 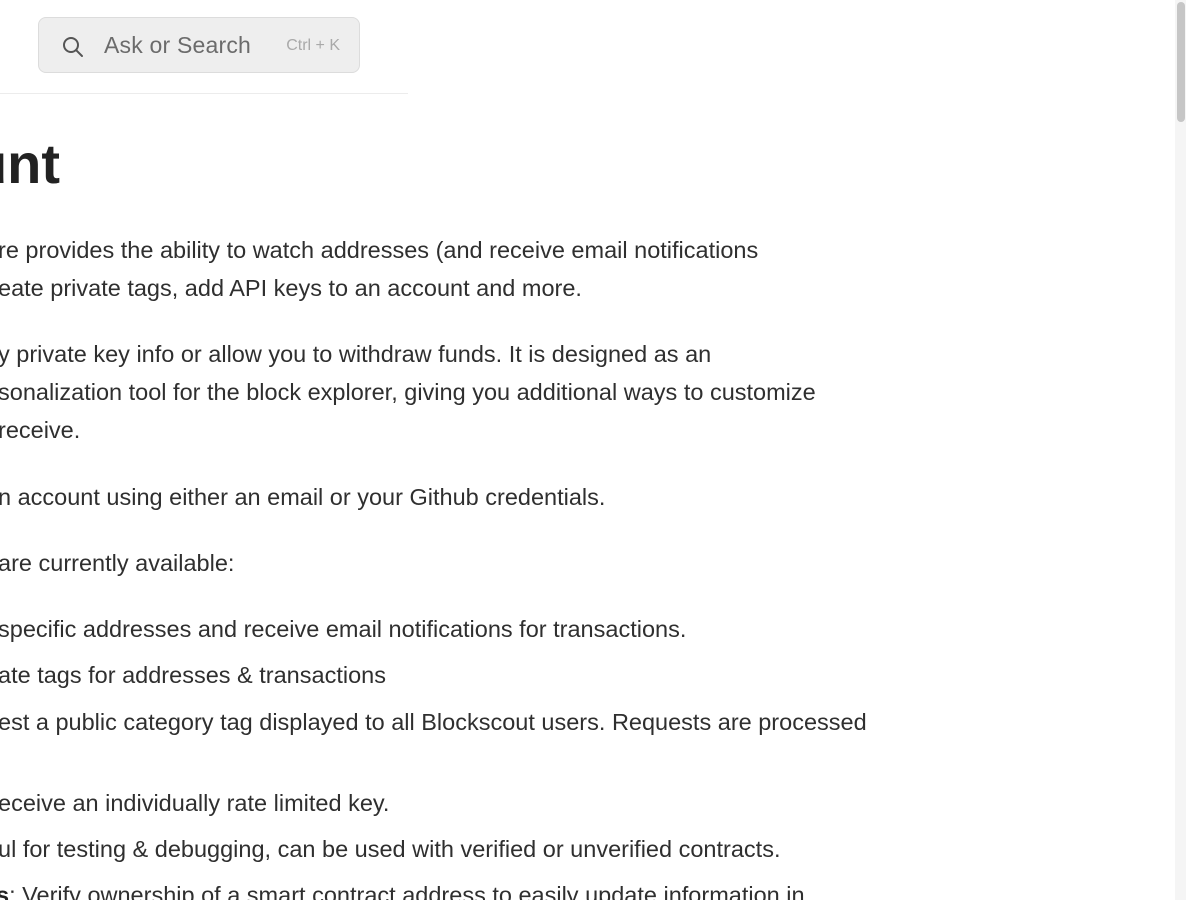 What do you see at coordinates (5, 891) in the screenshot?
I see `list-item-term: s` at bounding box center [5, 891].